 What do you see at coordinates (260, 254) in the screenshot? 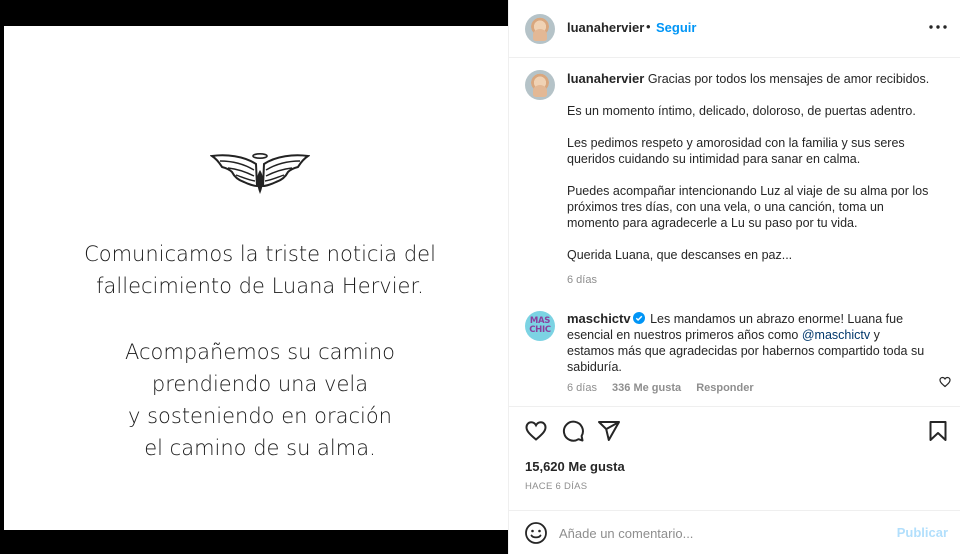
I see `headline-line: Comunicamos la triste noticia del` at bounding box center [260, 254].